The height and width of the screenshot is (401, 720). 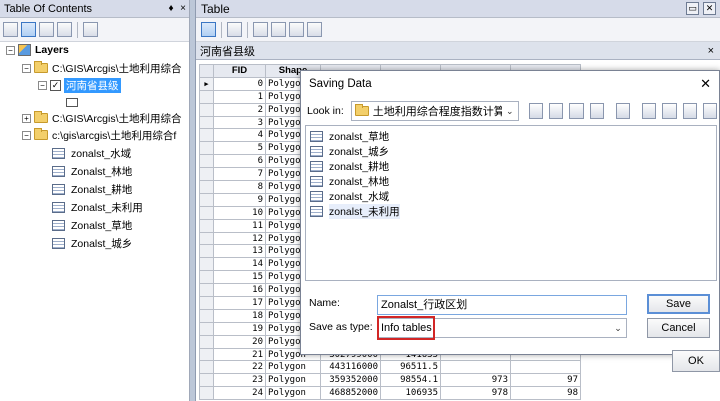 I want to click on save-button: Save, so click(x=678, y=304).